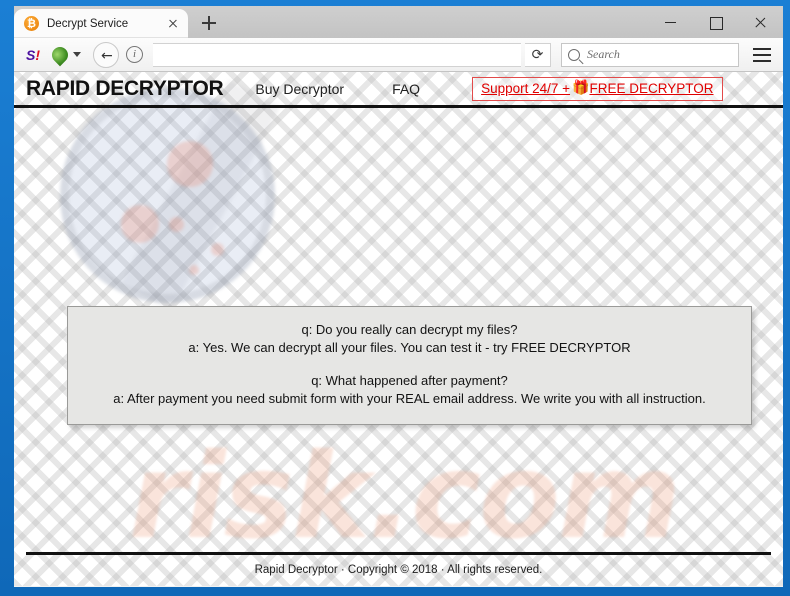 The width and height of the screenshot is (790, 596). I want to click on site-info-icon: i, so click(134, 54).